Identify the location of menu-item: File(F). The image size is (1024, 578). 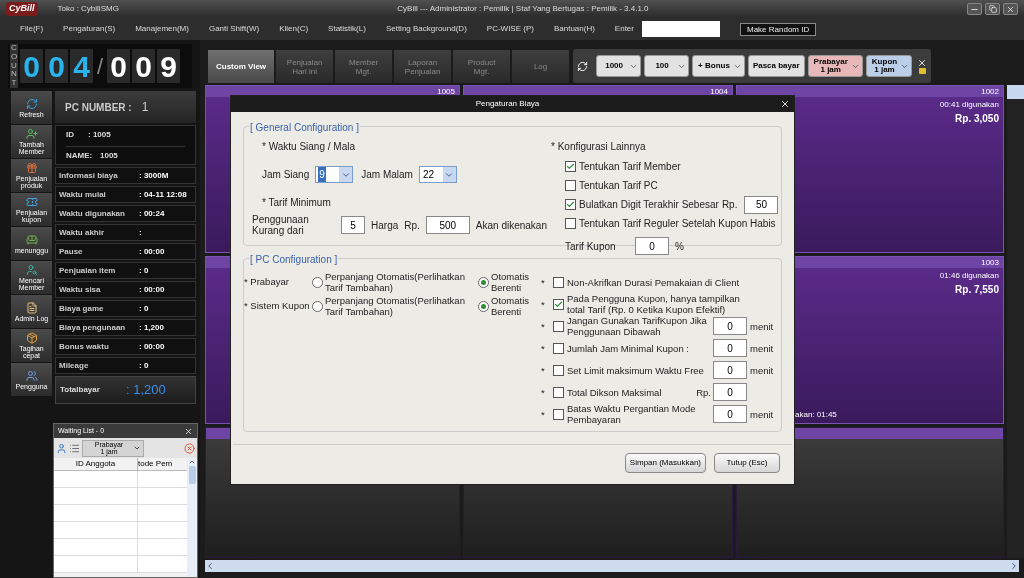
(32, 29).